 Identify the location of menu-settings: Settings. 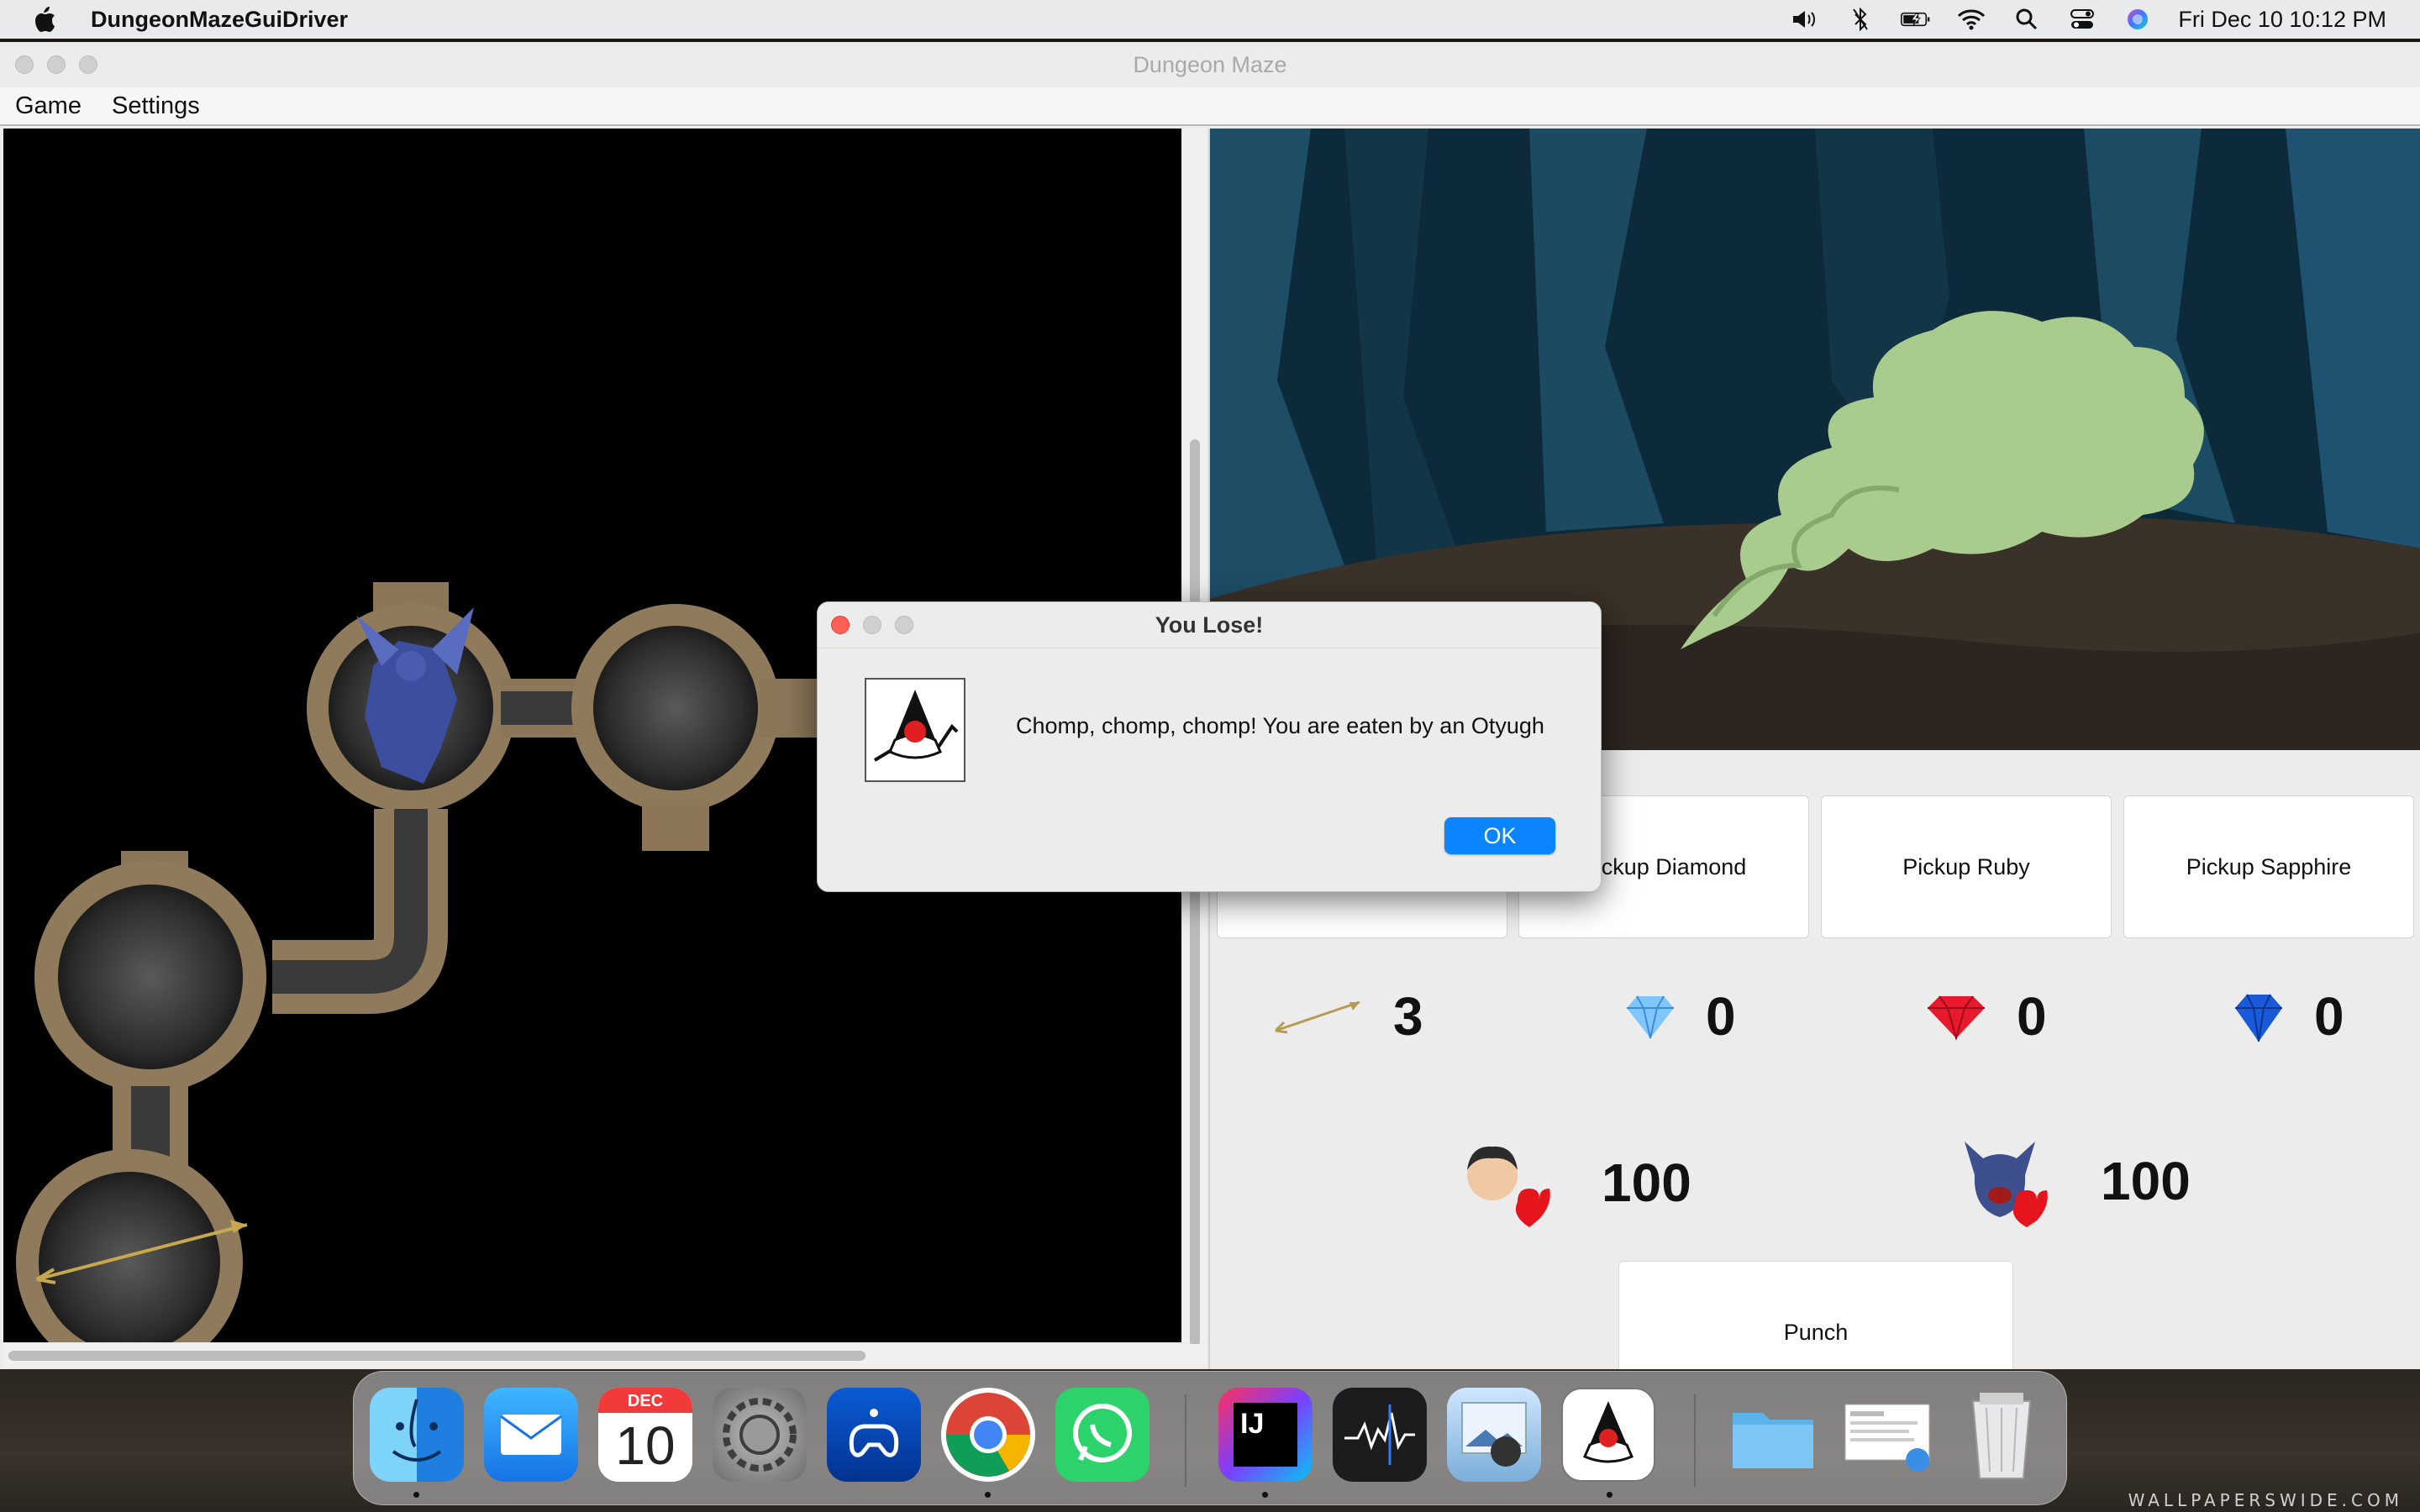
(156, 106).